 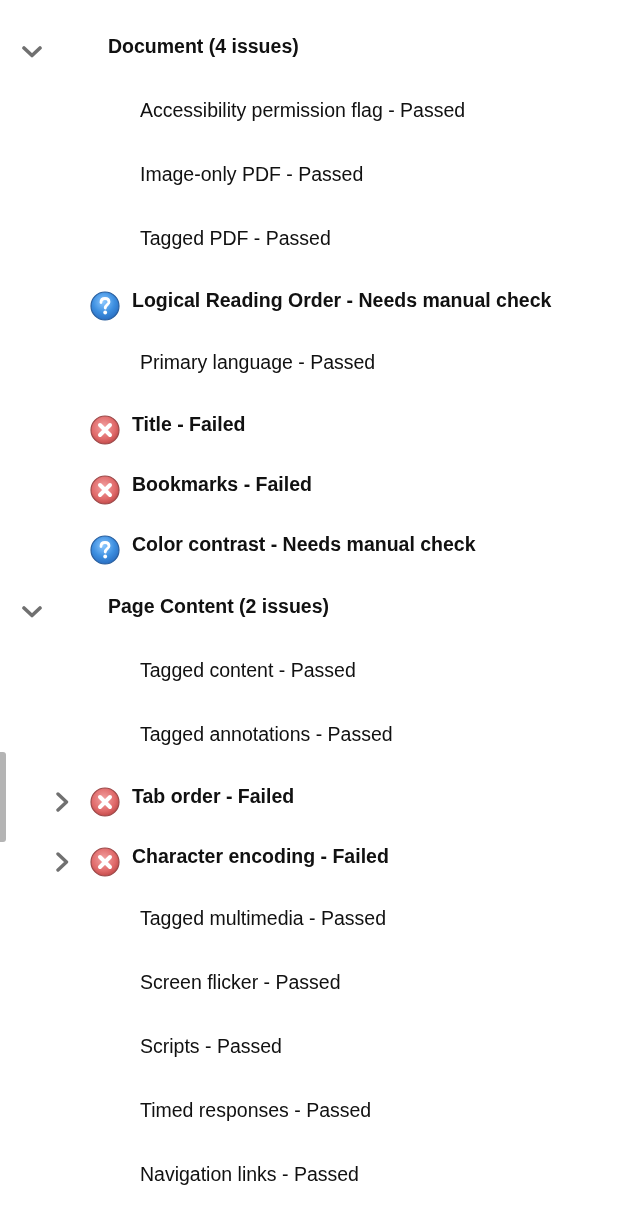 I want to click on group-heading: Document (4 issues), so click(x=203, y=47).